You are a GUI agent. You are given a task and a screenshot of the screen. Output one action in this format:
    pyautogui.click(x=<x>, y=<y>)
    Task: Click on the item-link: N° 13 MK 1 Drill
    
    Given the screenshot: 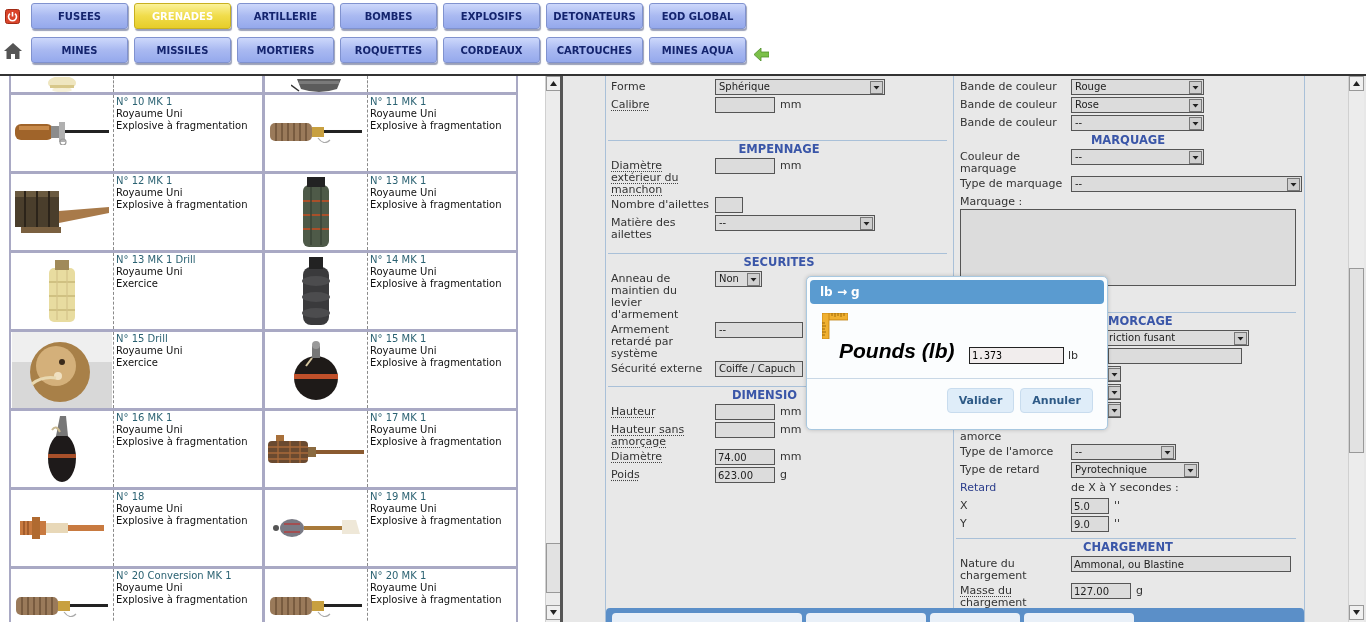 What is the action you would take?
    pyautogui.click(x=156, y=260)
    